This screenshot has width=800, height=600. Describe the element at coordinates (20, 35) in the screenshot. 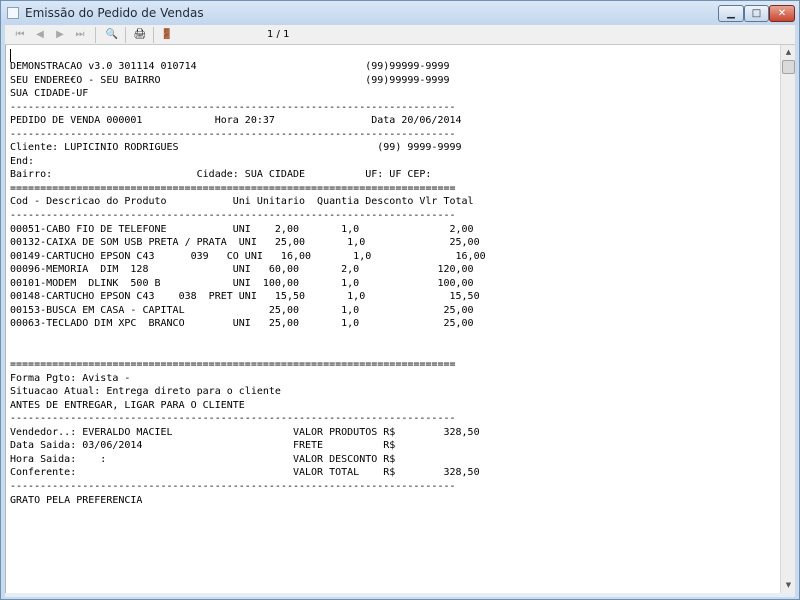

I see `first-page-icon: ⏮` at that location.